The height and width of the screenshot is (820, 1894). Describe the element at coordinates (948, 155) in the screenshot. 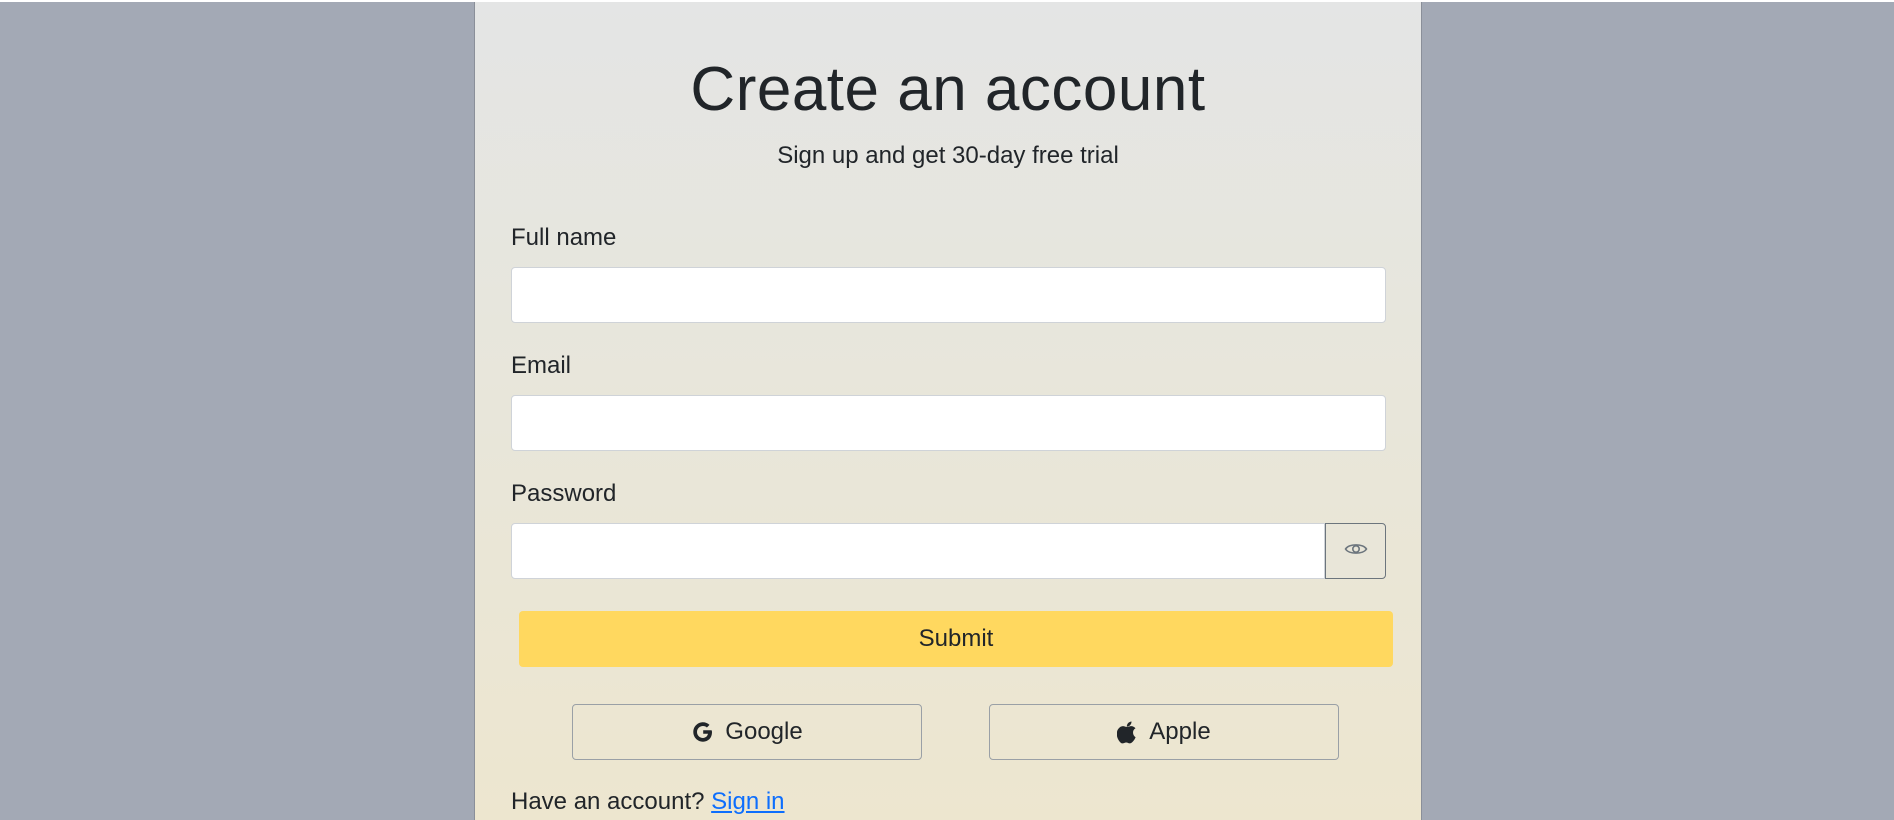

I see `page-subtitle: Sign up and get 30-day free trial` at that location.